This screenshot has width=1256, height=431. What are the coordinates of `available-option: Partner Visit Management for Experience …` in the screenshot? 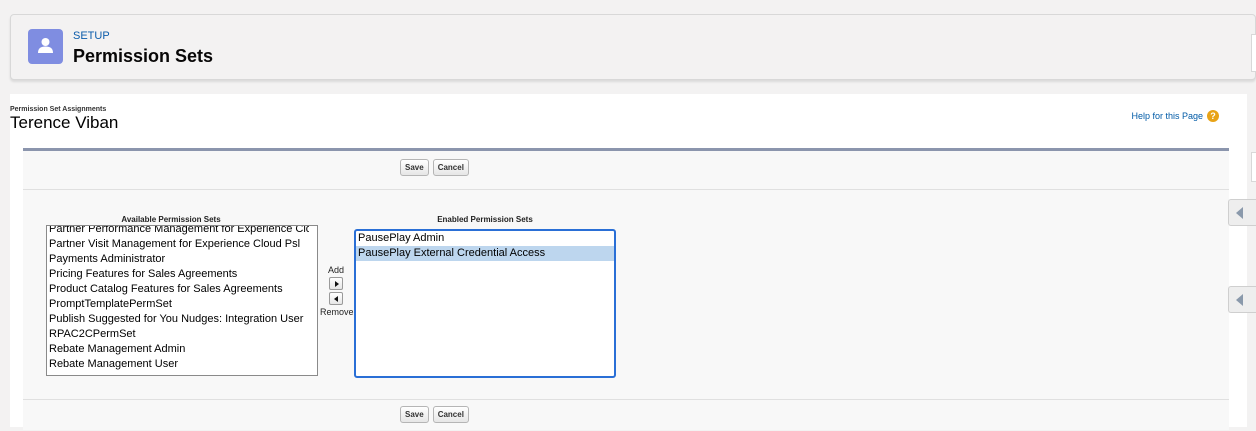 It's located at (178, 244).